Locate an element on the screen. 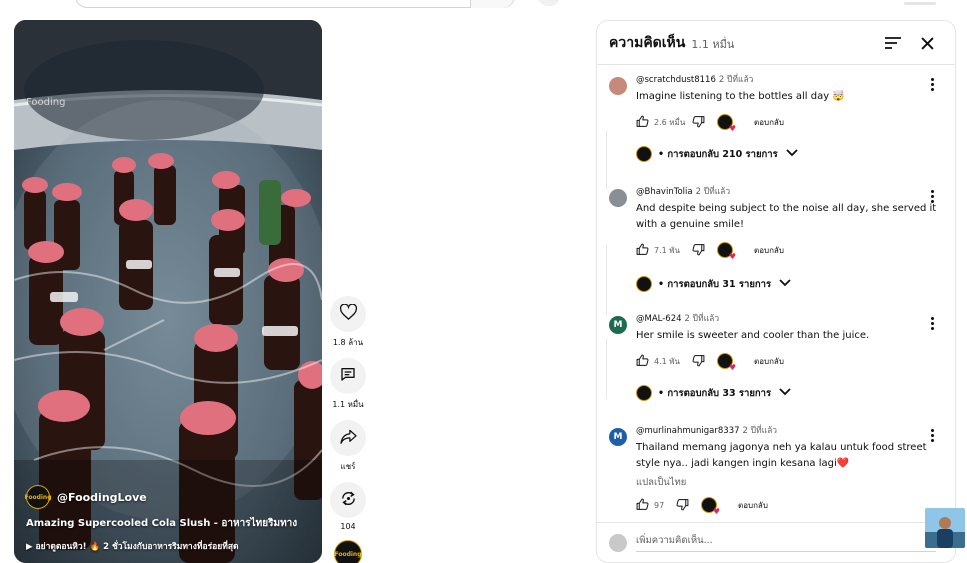  share-icon is located at coordinates (348, 438).